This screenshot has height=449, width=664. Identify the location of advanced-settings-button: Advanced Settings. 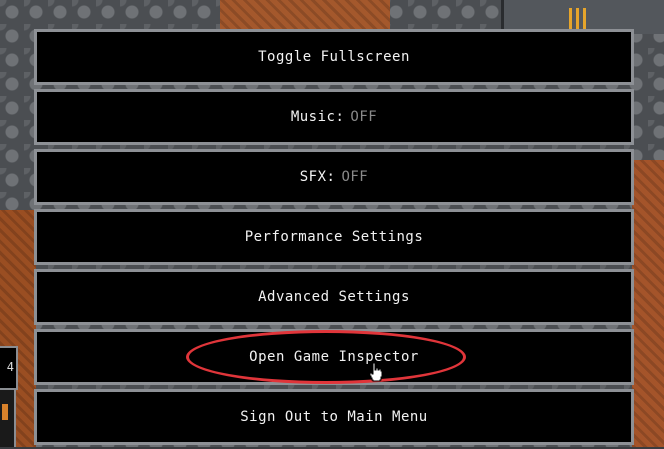
(334, 297).